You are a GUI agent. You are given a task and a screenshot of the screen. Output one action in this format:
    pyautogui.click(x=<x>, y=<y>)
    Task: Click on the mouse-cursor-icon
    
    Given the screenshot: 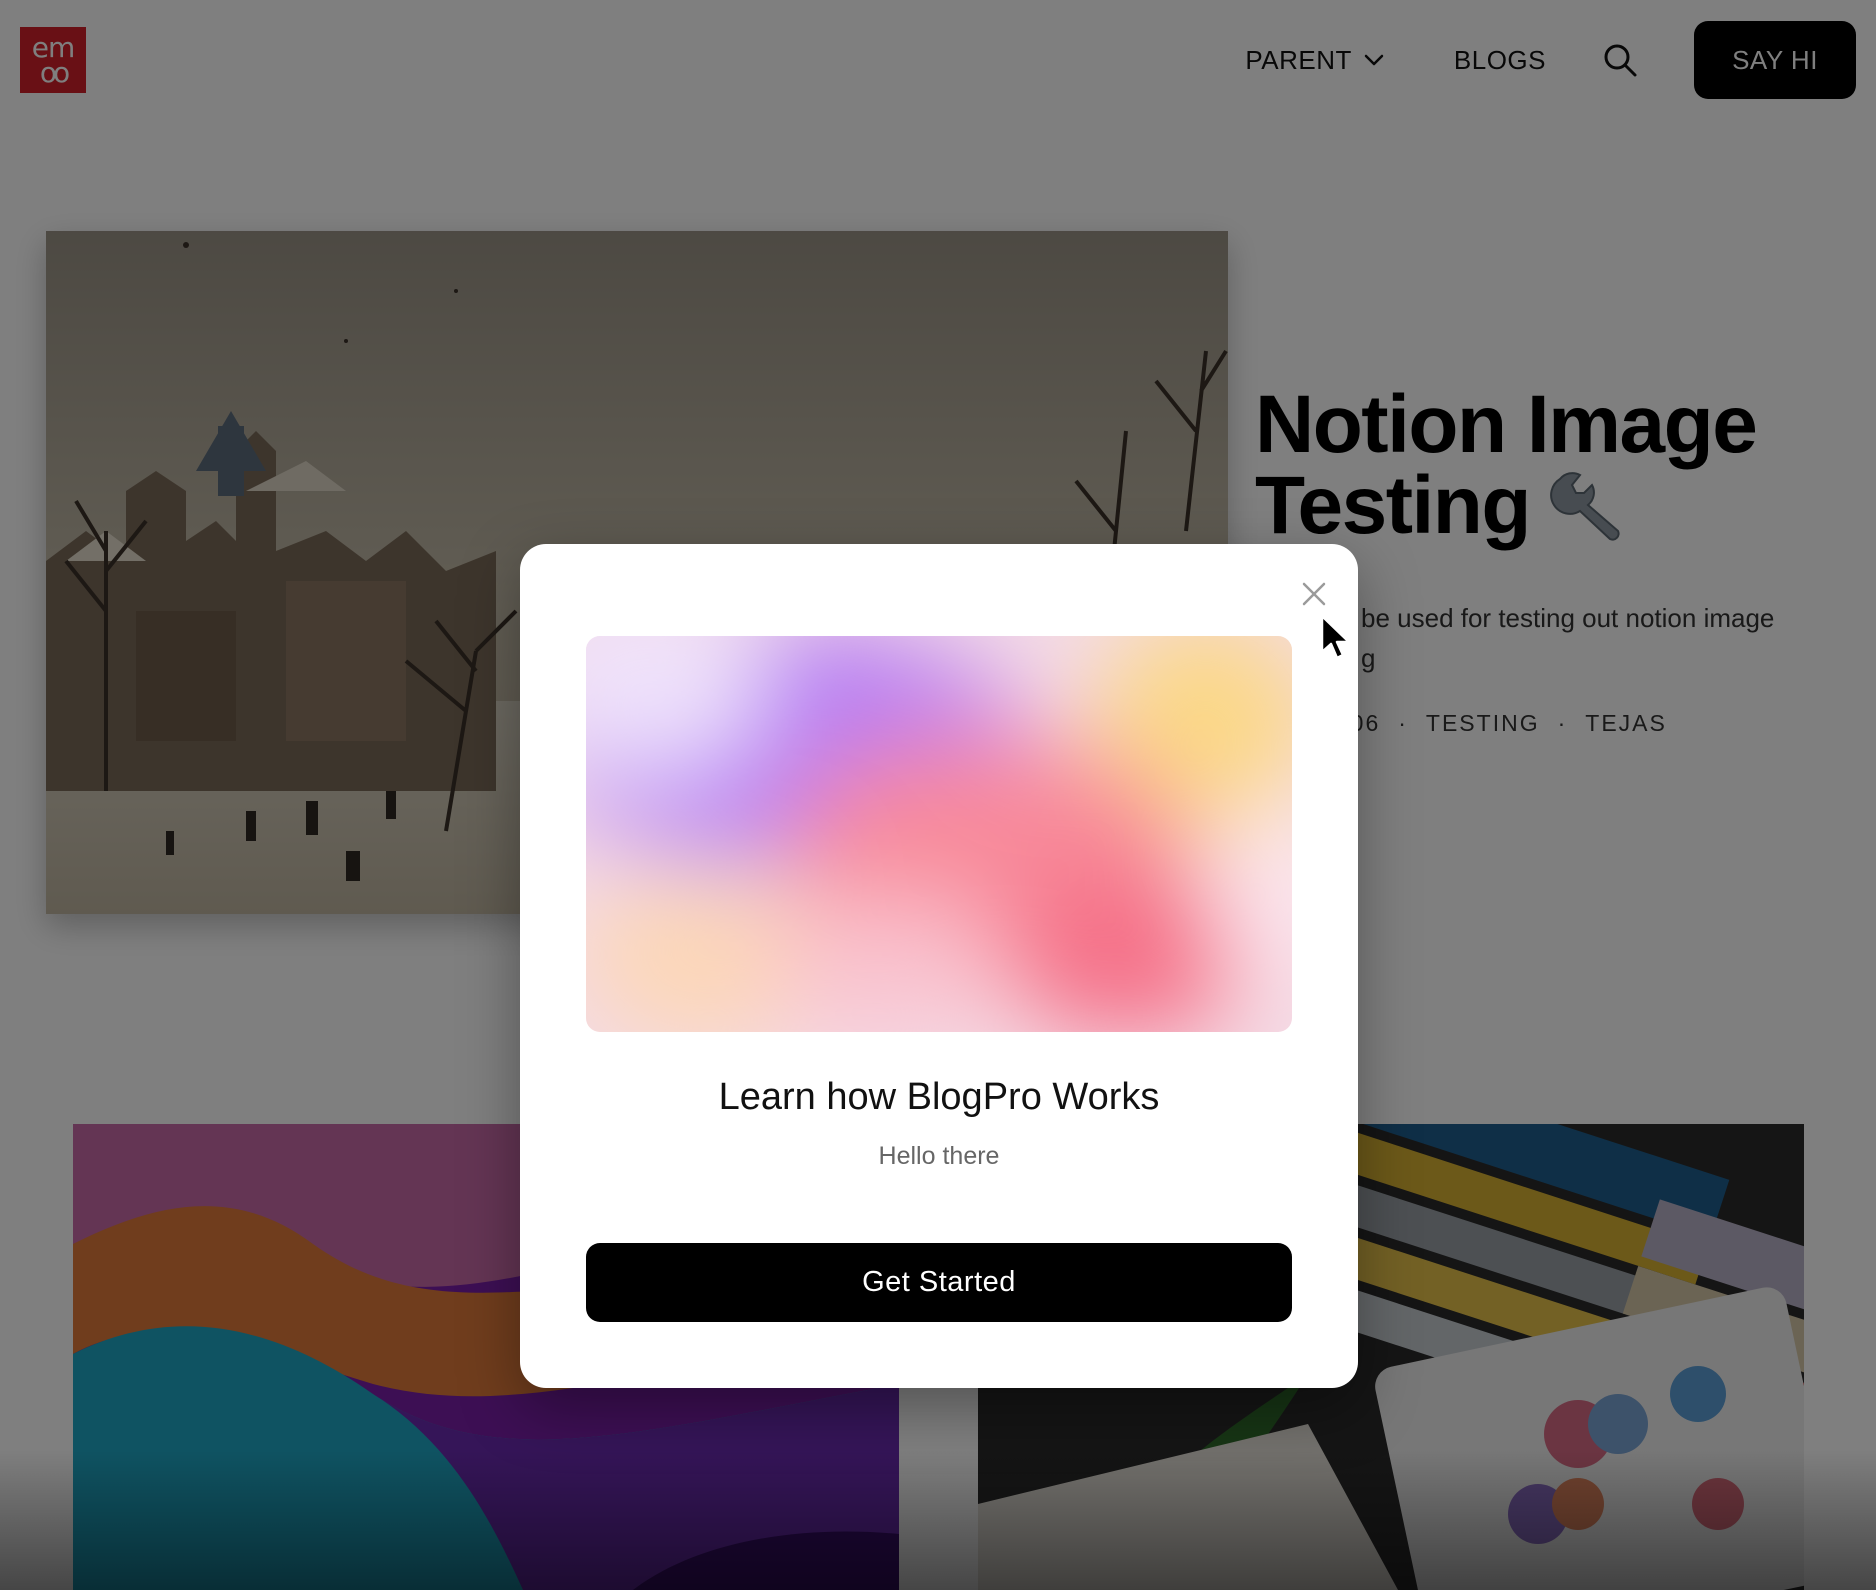 What is the action you would take?
    pyautogui.click(x=1335, y=637)
    